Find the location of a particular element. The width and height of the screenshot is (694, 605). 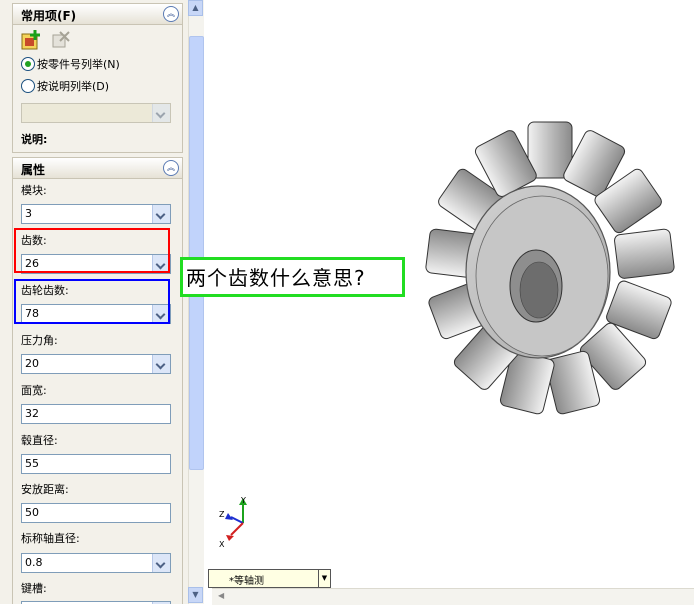

view-orientation-select: *等轴测 ▼ is located at coordinates (269, 578).